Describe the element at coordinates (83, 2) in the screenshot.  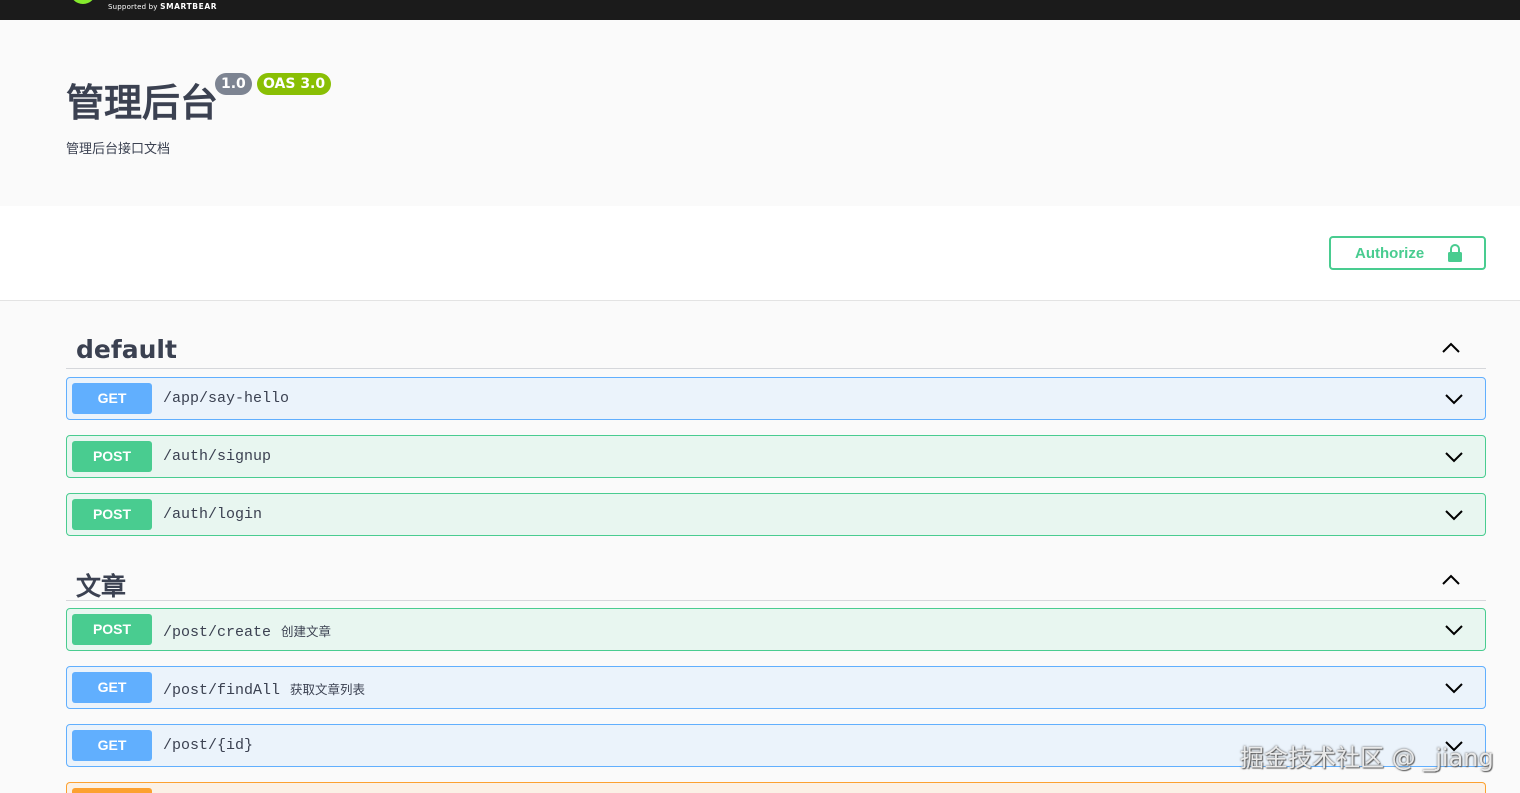
I see `swagger-logo-icon` at that location.